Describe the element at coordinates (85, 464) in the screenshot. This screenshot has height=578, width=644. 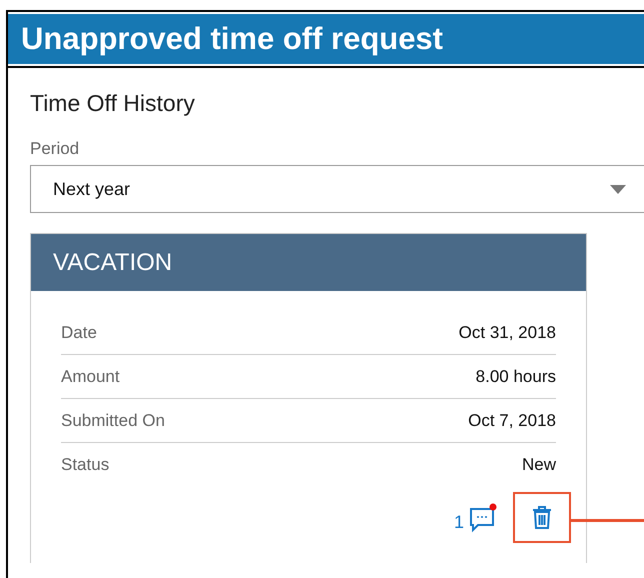
I see `row-label: Status` at that location.